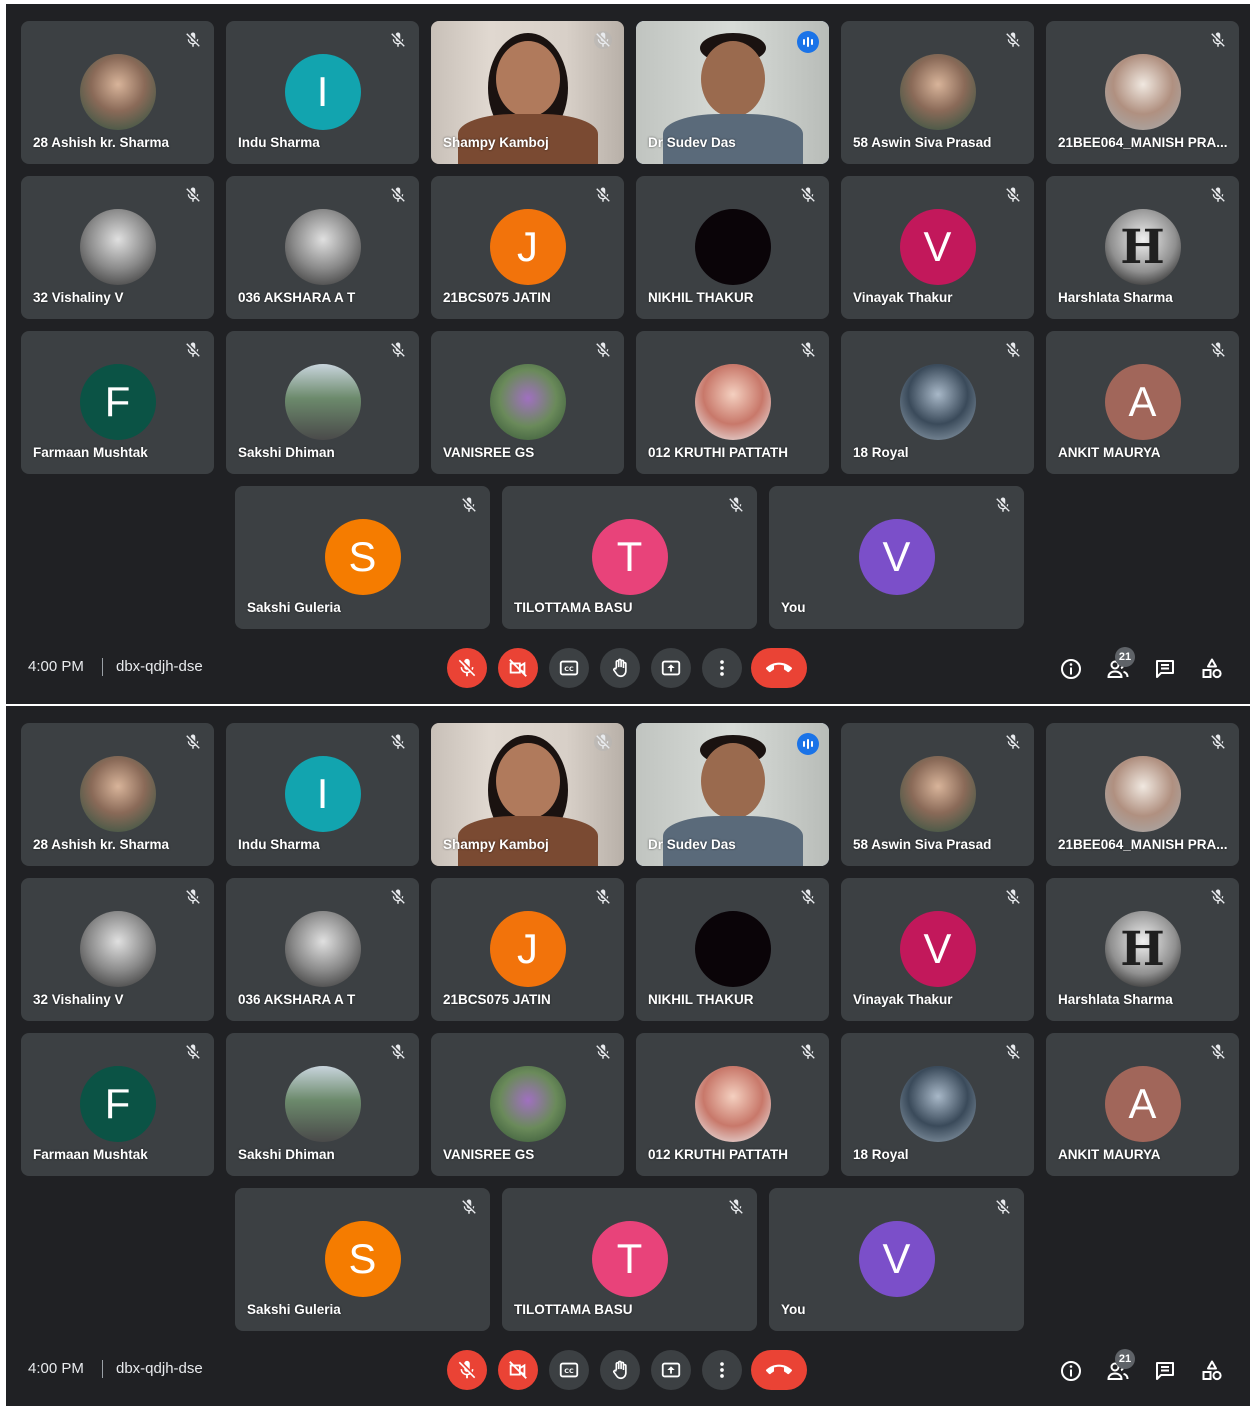  Describe the element at coordinates (297, 297) in the screenshot. I see `participant-name: 036 AKSHARA A T` at that location.